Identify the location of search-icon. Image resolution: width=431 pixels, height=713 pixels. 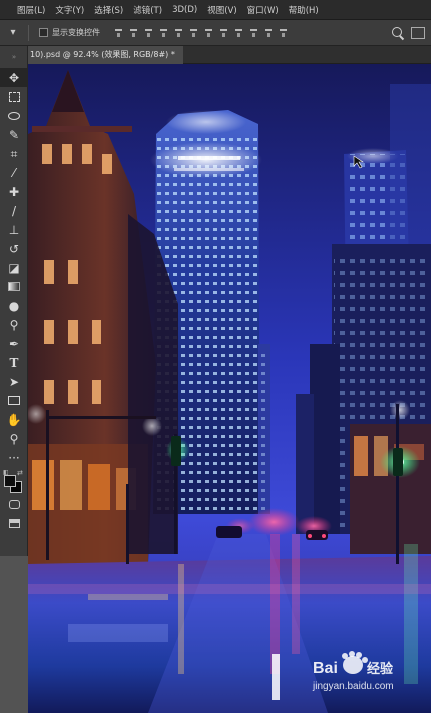
(398, 33).